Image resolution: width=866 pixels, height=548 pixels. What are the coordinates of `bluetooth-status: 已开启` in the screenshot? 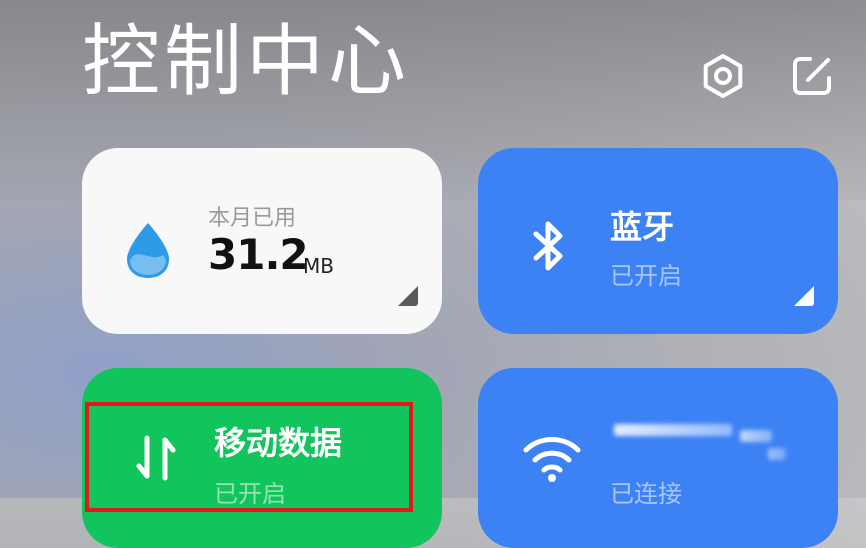 It's located at (646, 276).